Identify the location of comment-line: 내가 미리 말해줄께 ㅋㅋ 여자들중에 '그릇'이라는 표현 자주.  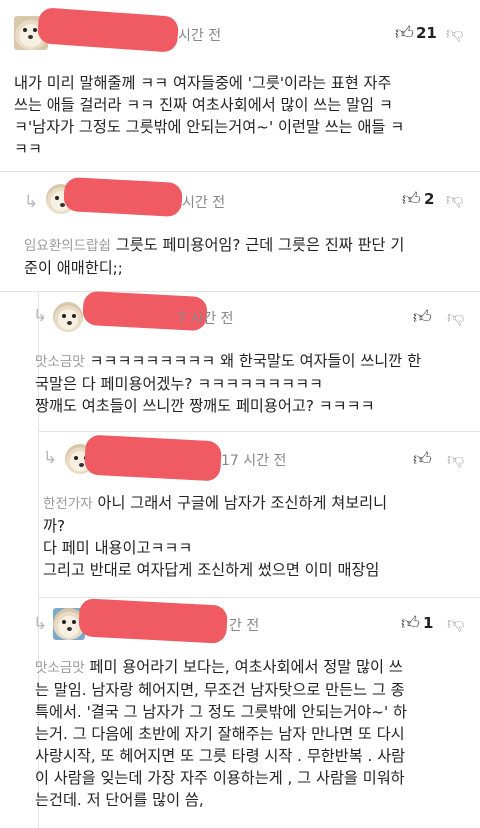
(203, 83).